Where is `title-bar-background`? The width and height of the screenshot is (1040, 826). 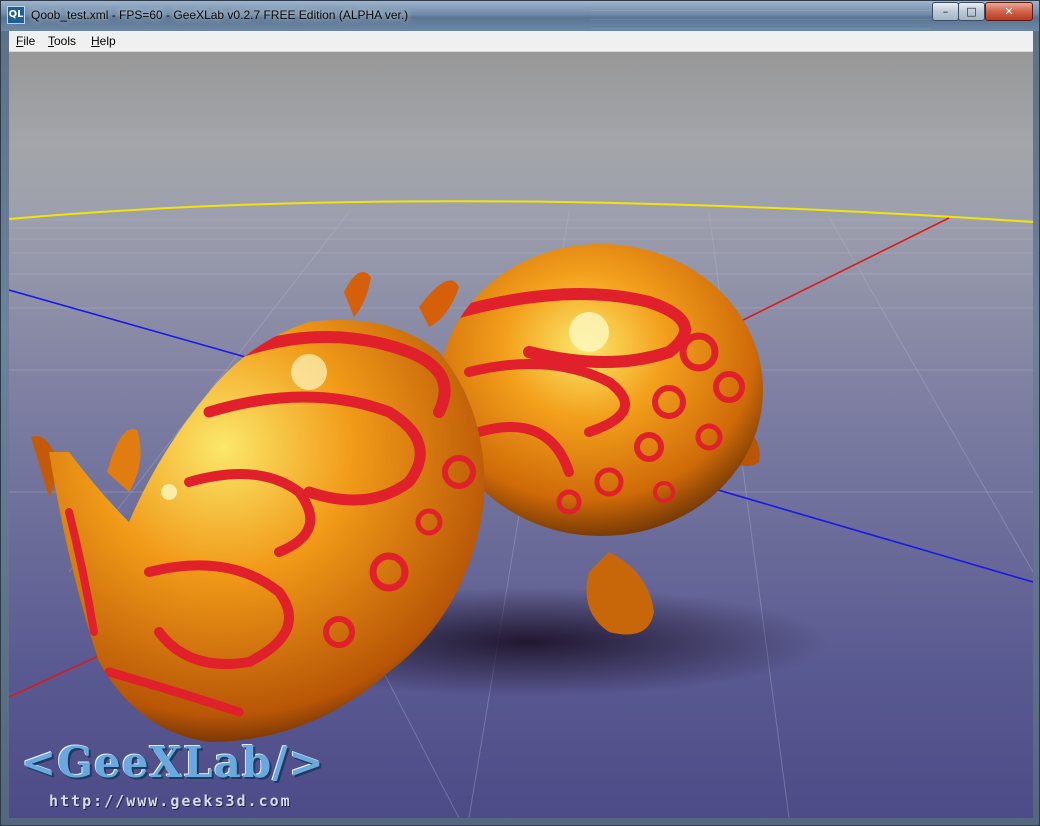 title-bar-background is located at coordinates (761, 16).